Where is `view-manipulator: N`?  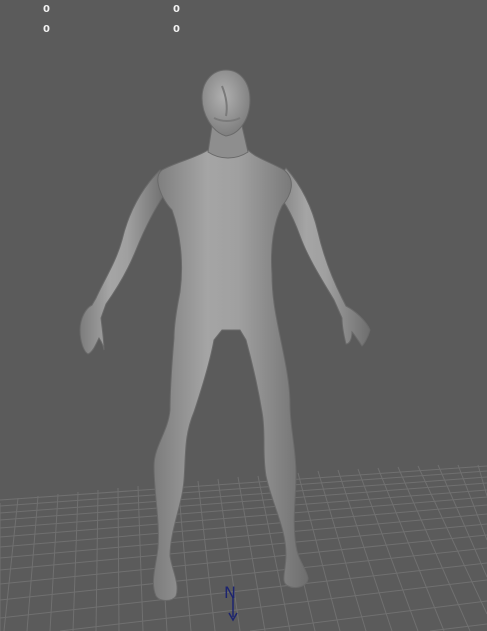
view-manipulator: N is located at coordinates (231, 602).